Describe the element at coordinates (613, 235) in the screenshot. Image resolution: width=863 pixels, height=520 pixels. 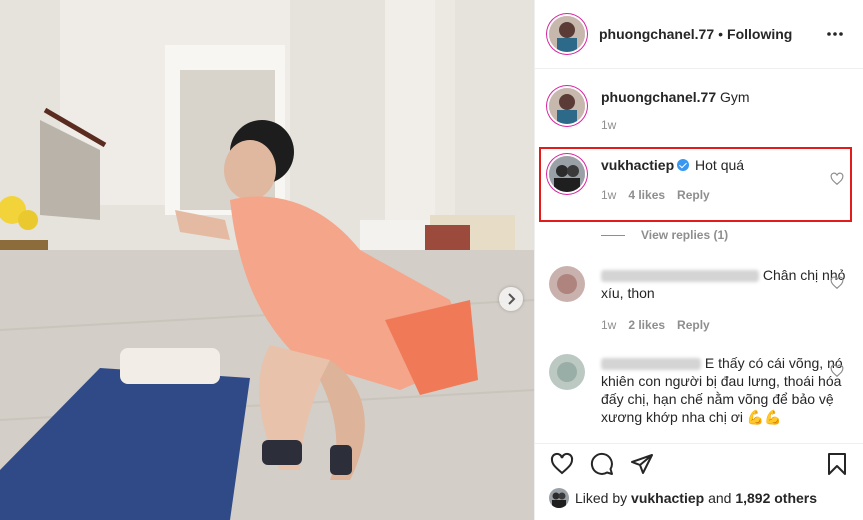
I see `view-replies-line` at that location.